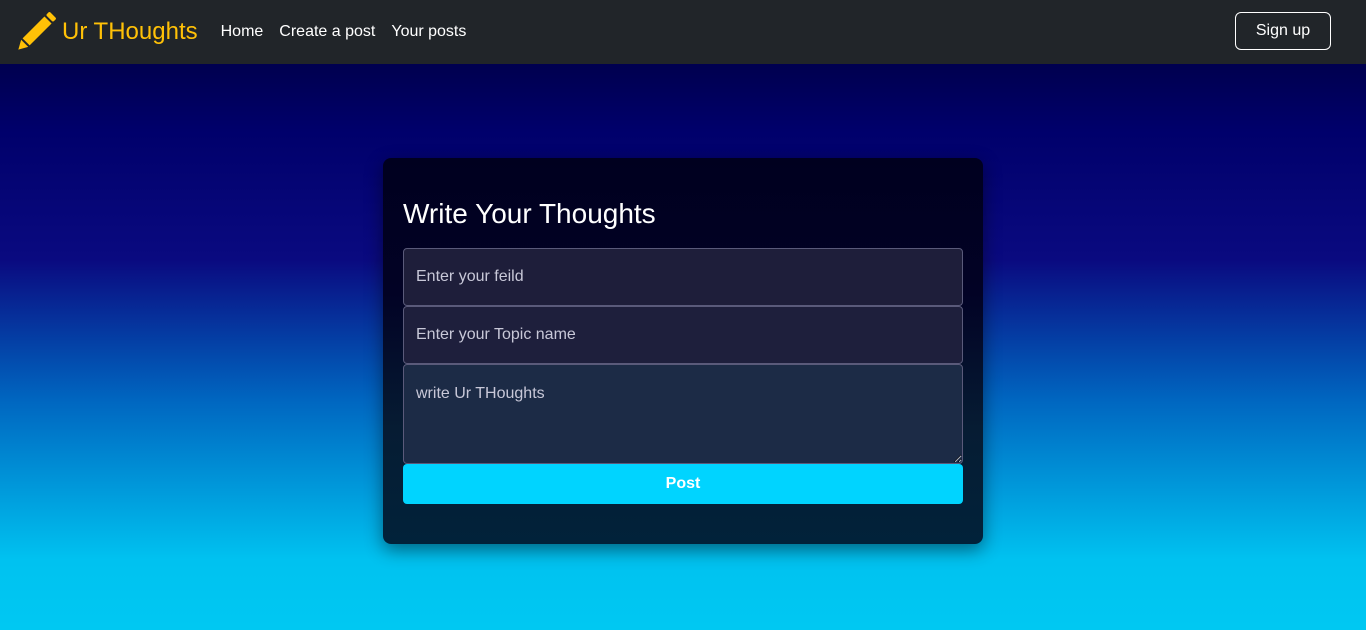 Image resolution: width=1366 pixels, height=630 pixels. Describe the element at coordinates (327, 32) in the screenshot. I see `nav-link-create-post: Create a post` at that location.